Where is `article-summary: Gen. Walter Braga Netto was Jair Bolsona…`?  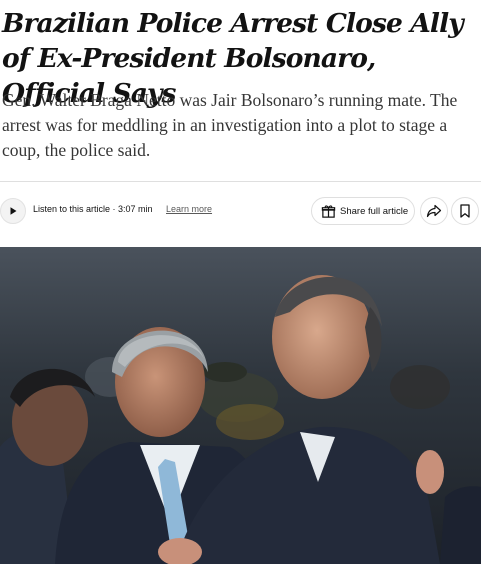 article-summary: Gen. Walter Braga Netto was Jair Bolsona… is located at coordinates (230, 125).